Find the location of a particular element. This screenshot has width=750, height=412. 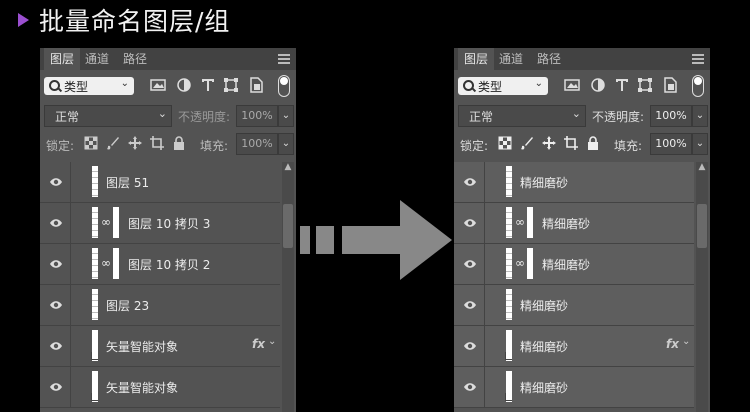

layer-row: 图层 23 is located at coordinates (160, 305).